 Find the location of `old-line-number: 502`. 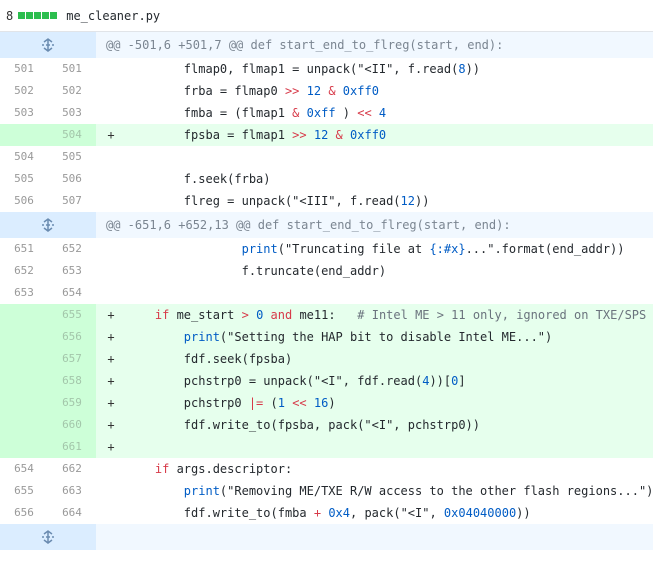

old-line-number: 502 is located at coordinates (24, 91).